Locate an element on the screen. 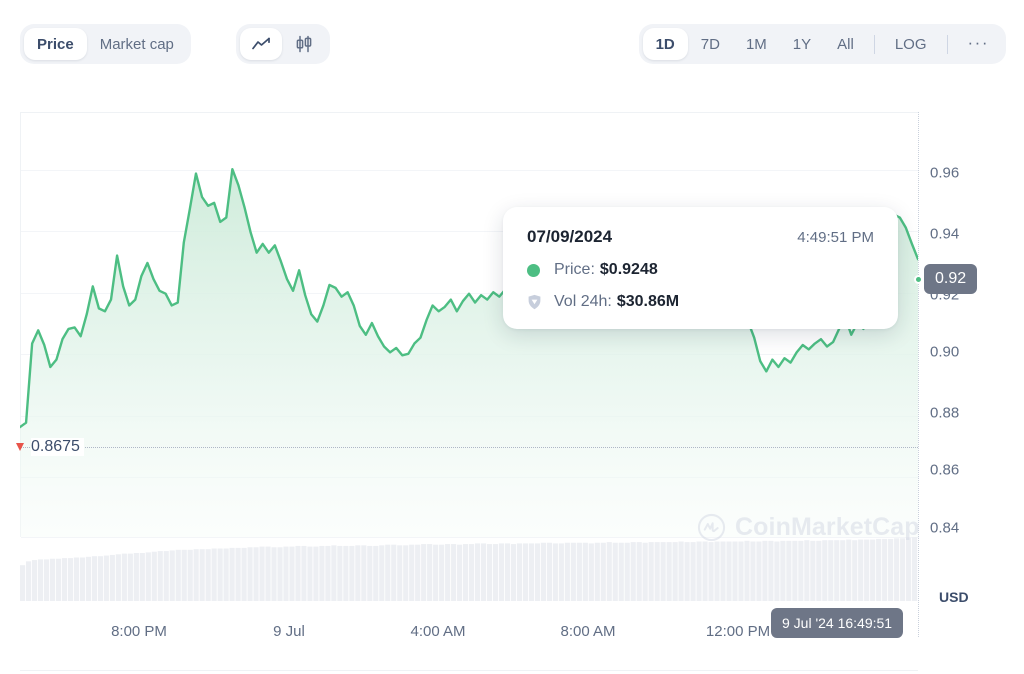 This screenshot has height=674, width=1024. y-tick-096: 0.96 is located at coordinates (945, 173).